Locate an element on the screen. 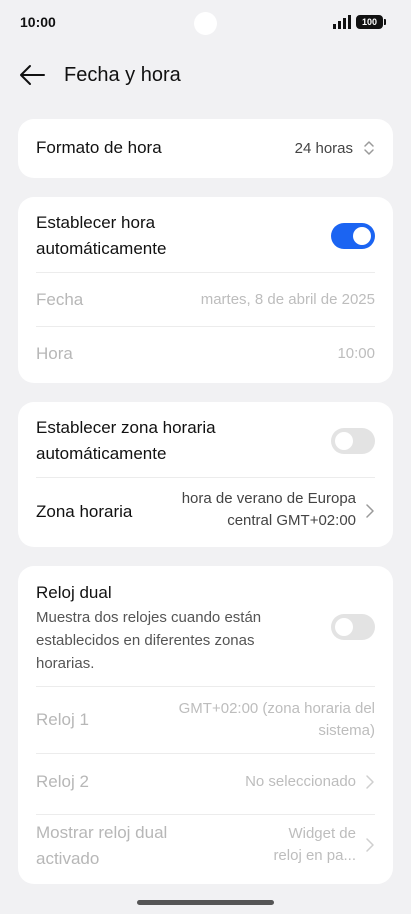 The width and height of the screenshot is (411, 914). header: Fecha y hora is located at coordinates (205, 75).